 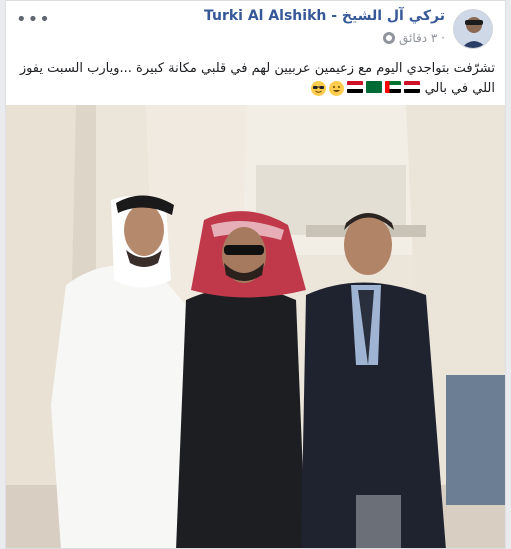 What do you see at coordinates (319, 88) in the screenshot?
I see `sunglasses-face-icon` at bounding box center [319, 88].